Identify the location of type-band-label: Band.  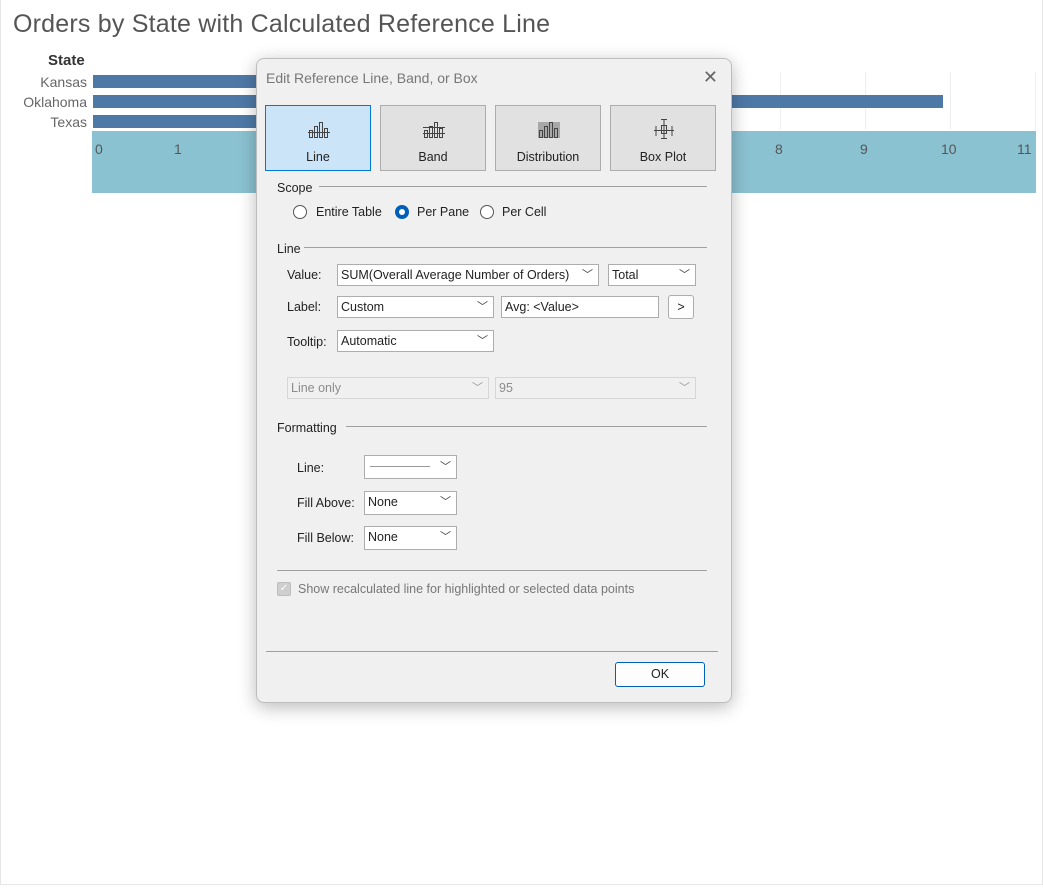
(433, 157).